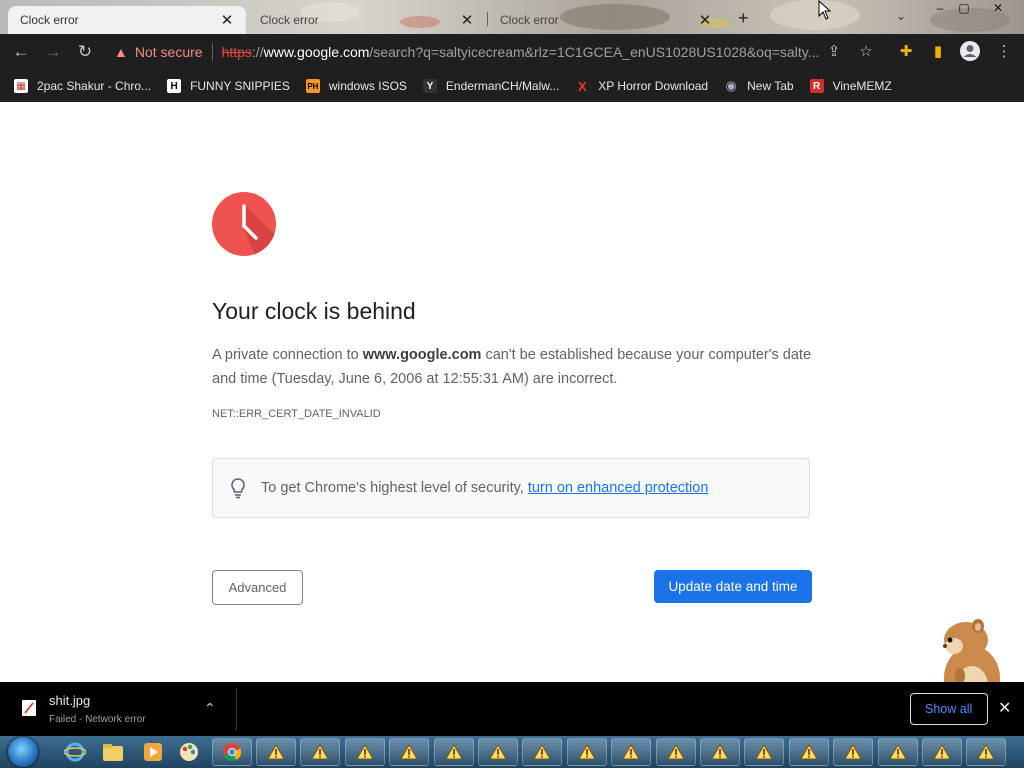  Describe the element at coordinates (964, 8) in the screenshot. I see `maximize-icon: ▢` at that location.